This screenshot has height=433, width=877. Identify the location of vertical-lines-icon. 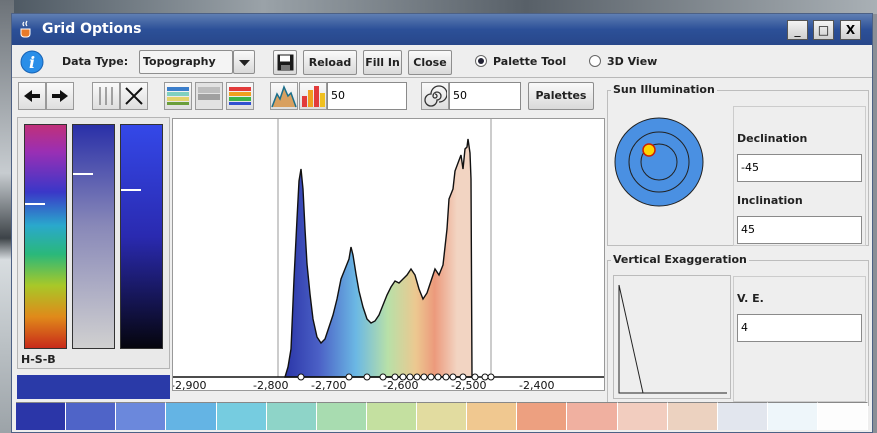
(106, 96).